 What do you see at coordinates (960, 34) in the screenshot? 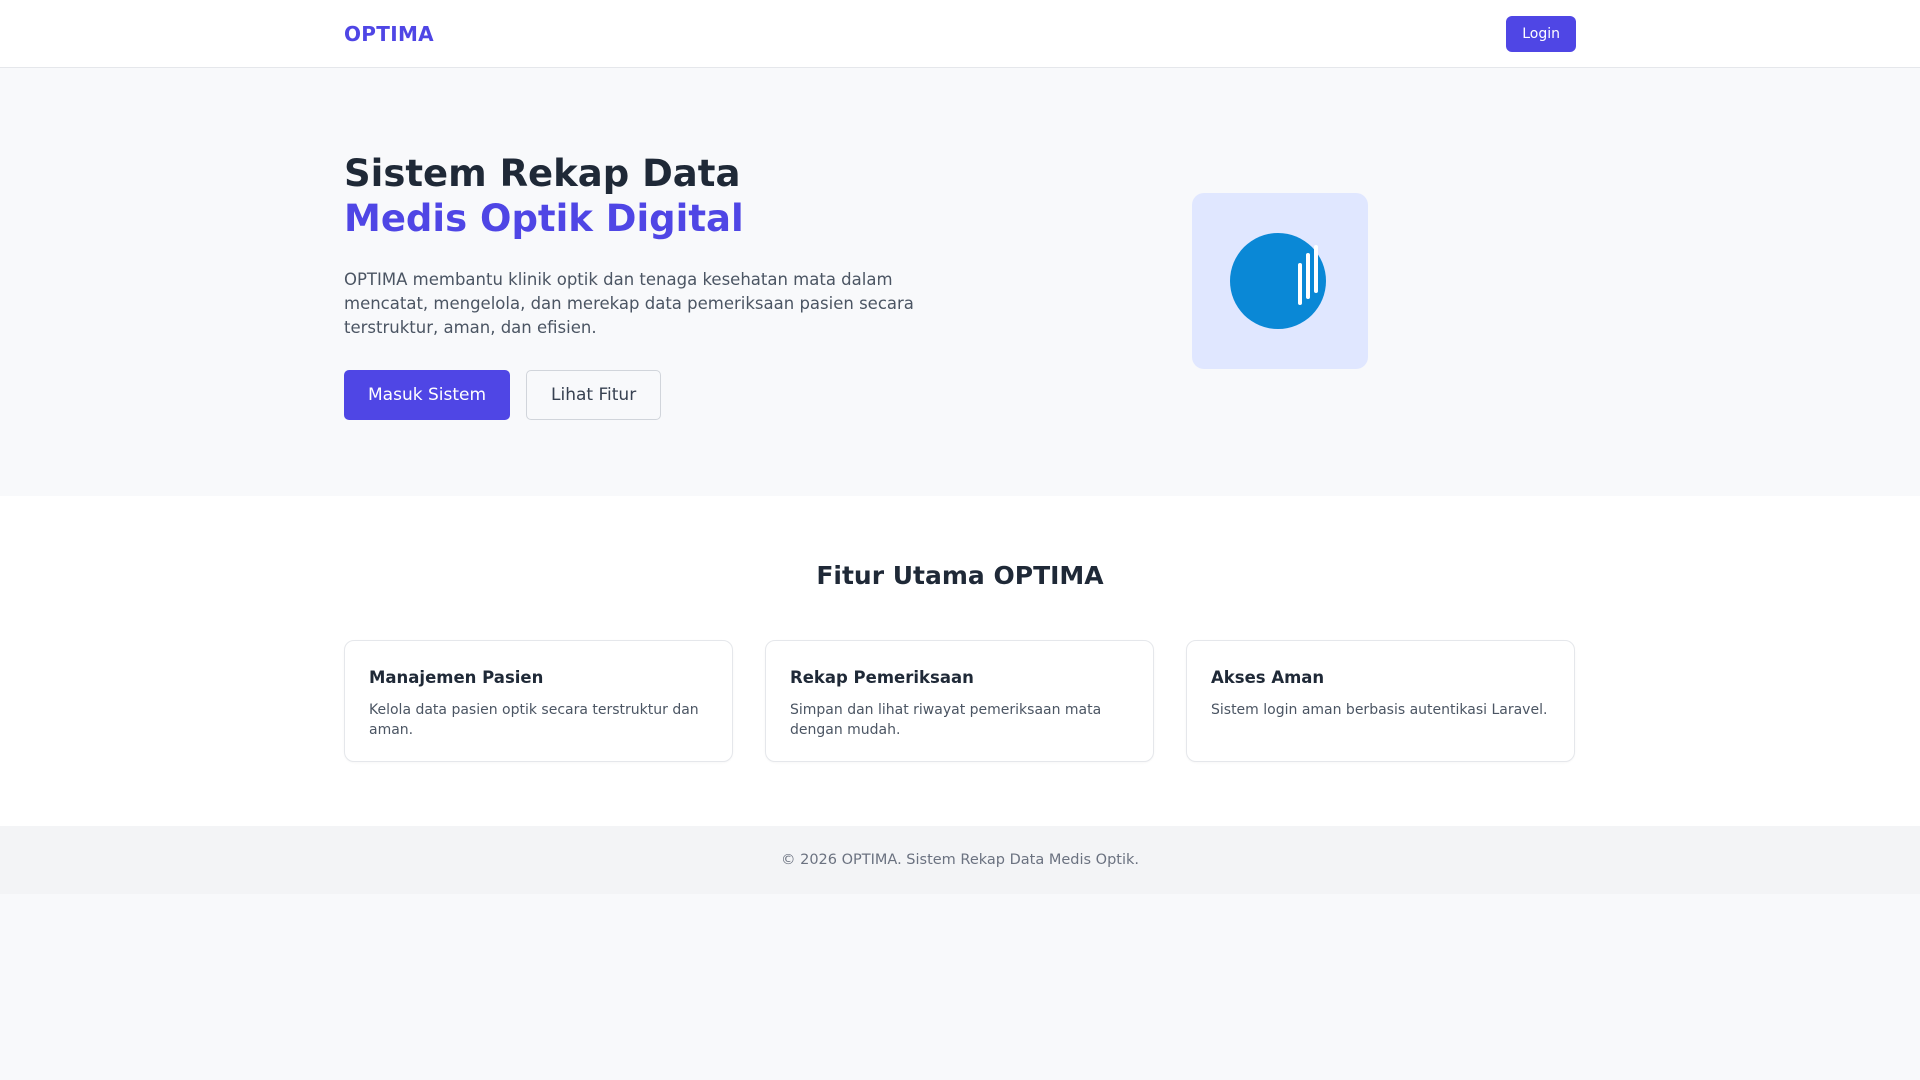
I see `navbar: OPTIMA Login` at bounding box center [960, 34].